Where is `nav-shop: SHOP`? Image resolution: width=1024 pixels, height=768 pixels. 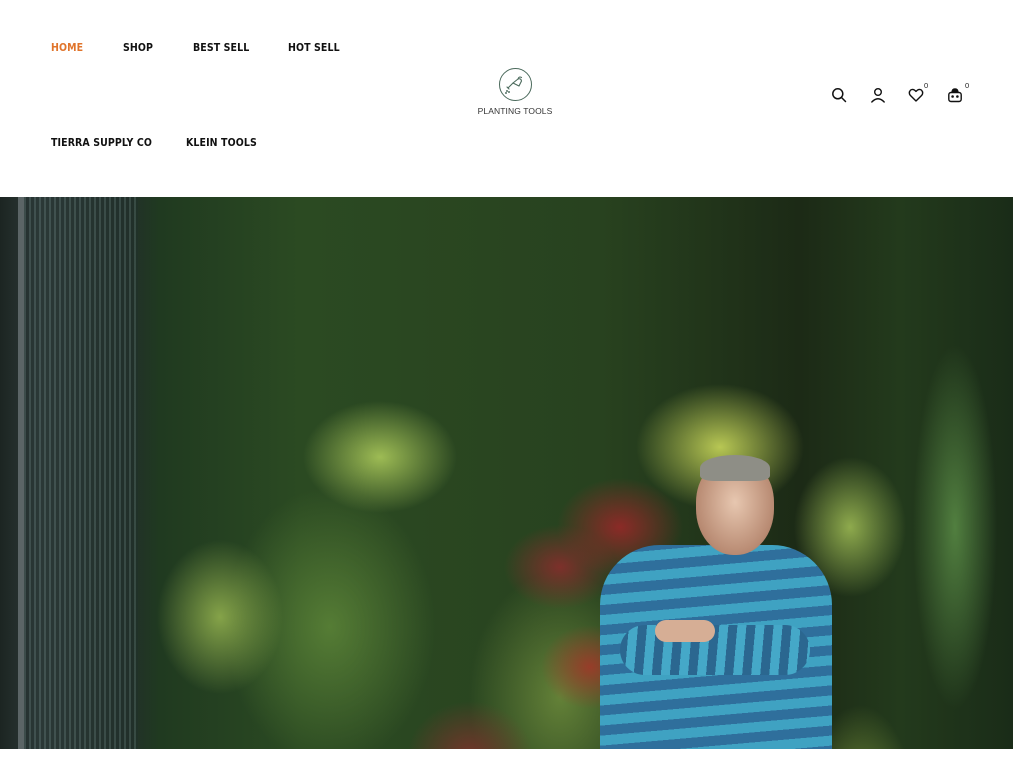 nav-shop: SHOP is located at coordinates (138, 48).